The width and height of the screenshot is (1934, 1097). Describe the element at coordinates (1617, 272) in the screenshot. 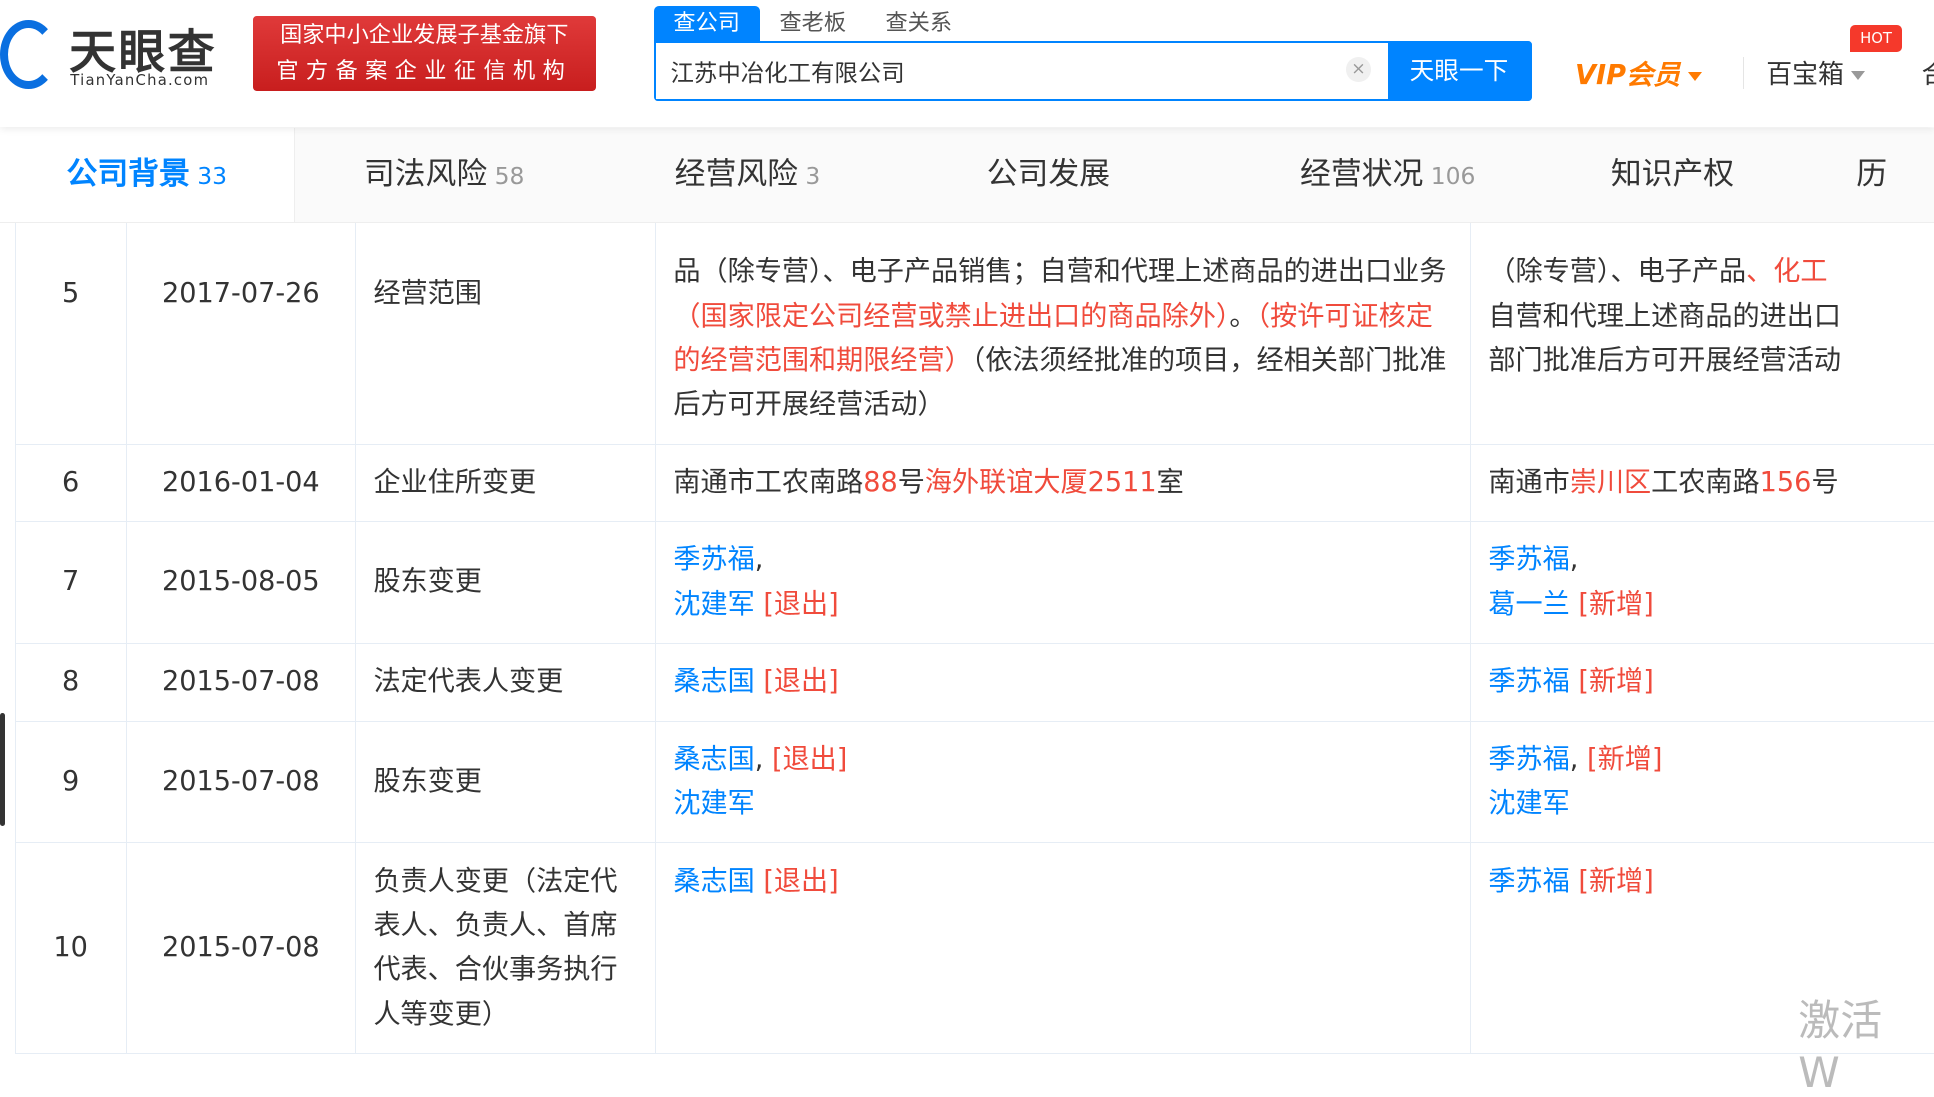

I see `text-segment: （除专营）、电子产品` at that location.